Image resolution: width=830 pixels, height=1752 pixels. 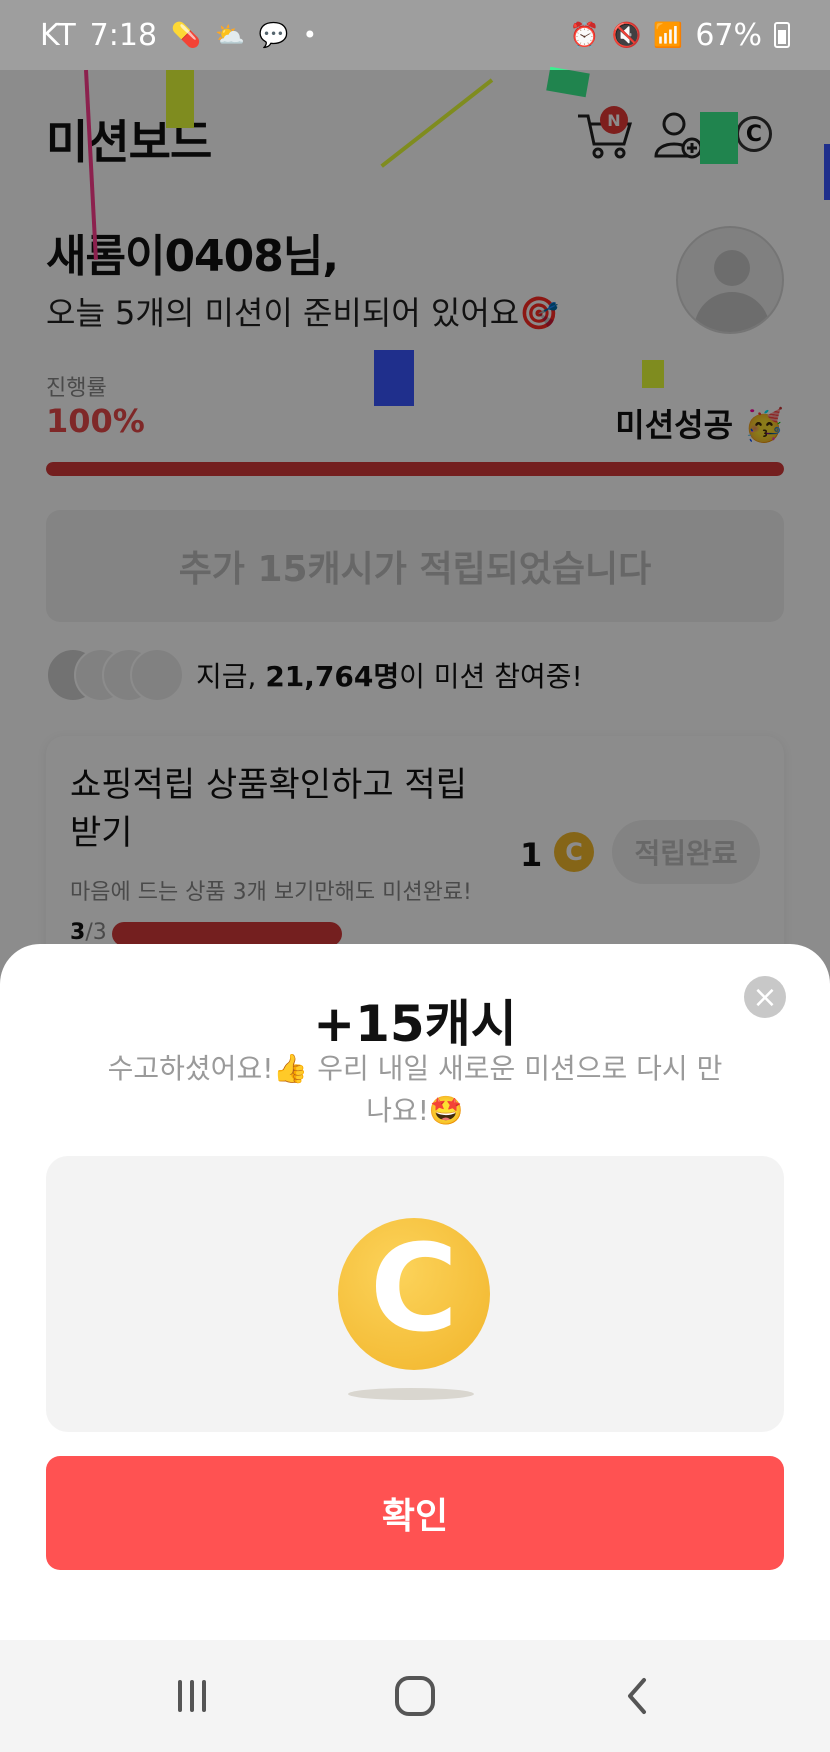 I want to click on weather-icon: ⛅, so click(x=229, y=35).